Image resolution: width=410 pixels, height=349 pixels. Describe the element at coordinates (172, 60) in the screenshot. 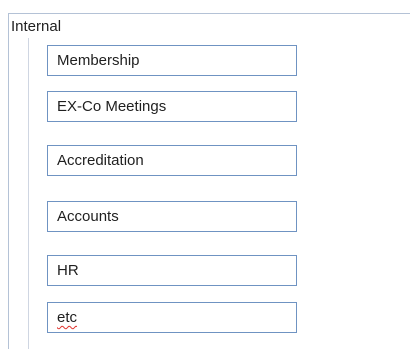

I see `membership-field: Membership` at that location.